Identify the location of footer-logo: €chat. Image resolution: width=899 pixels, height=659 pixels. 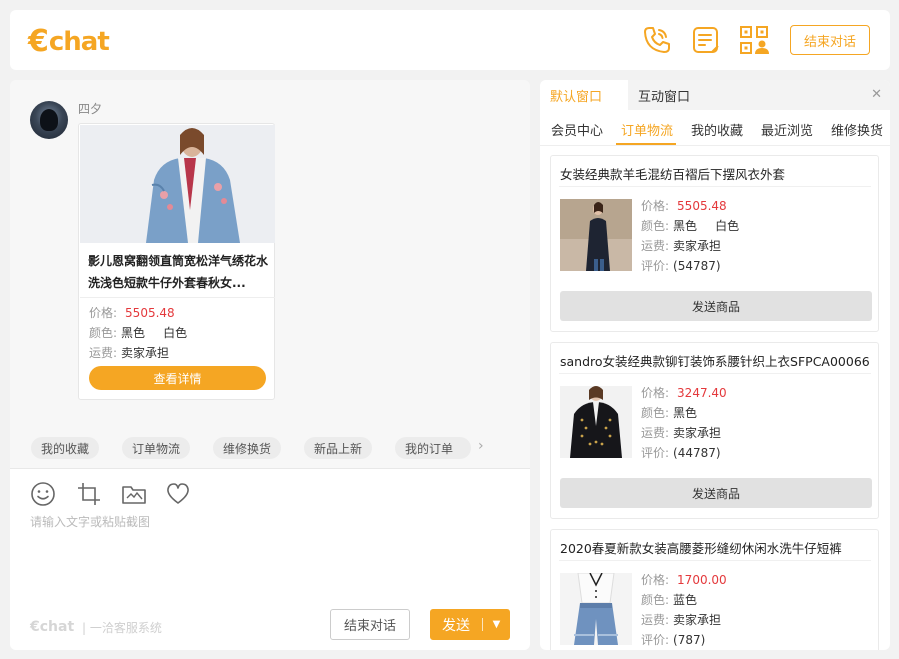
(52, 627).